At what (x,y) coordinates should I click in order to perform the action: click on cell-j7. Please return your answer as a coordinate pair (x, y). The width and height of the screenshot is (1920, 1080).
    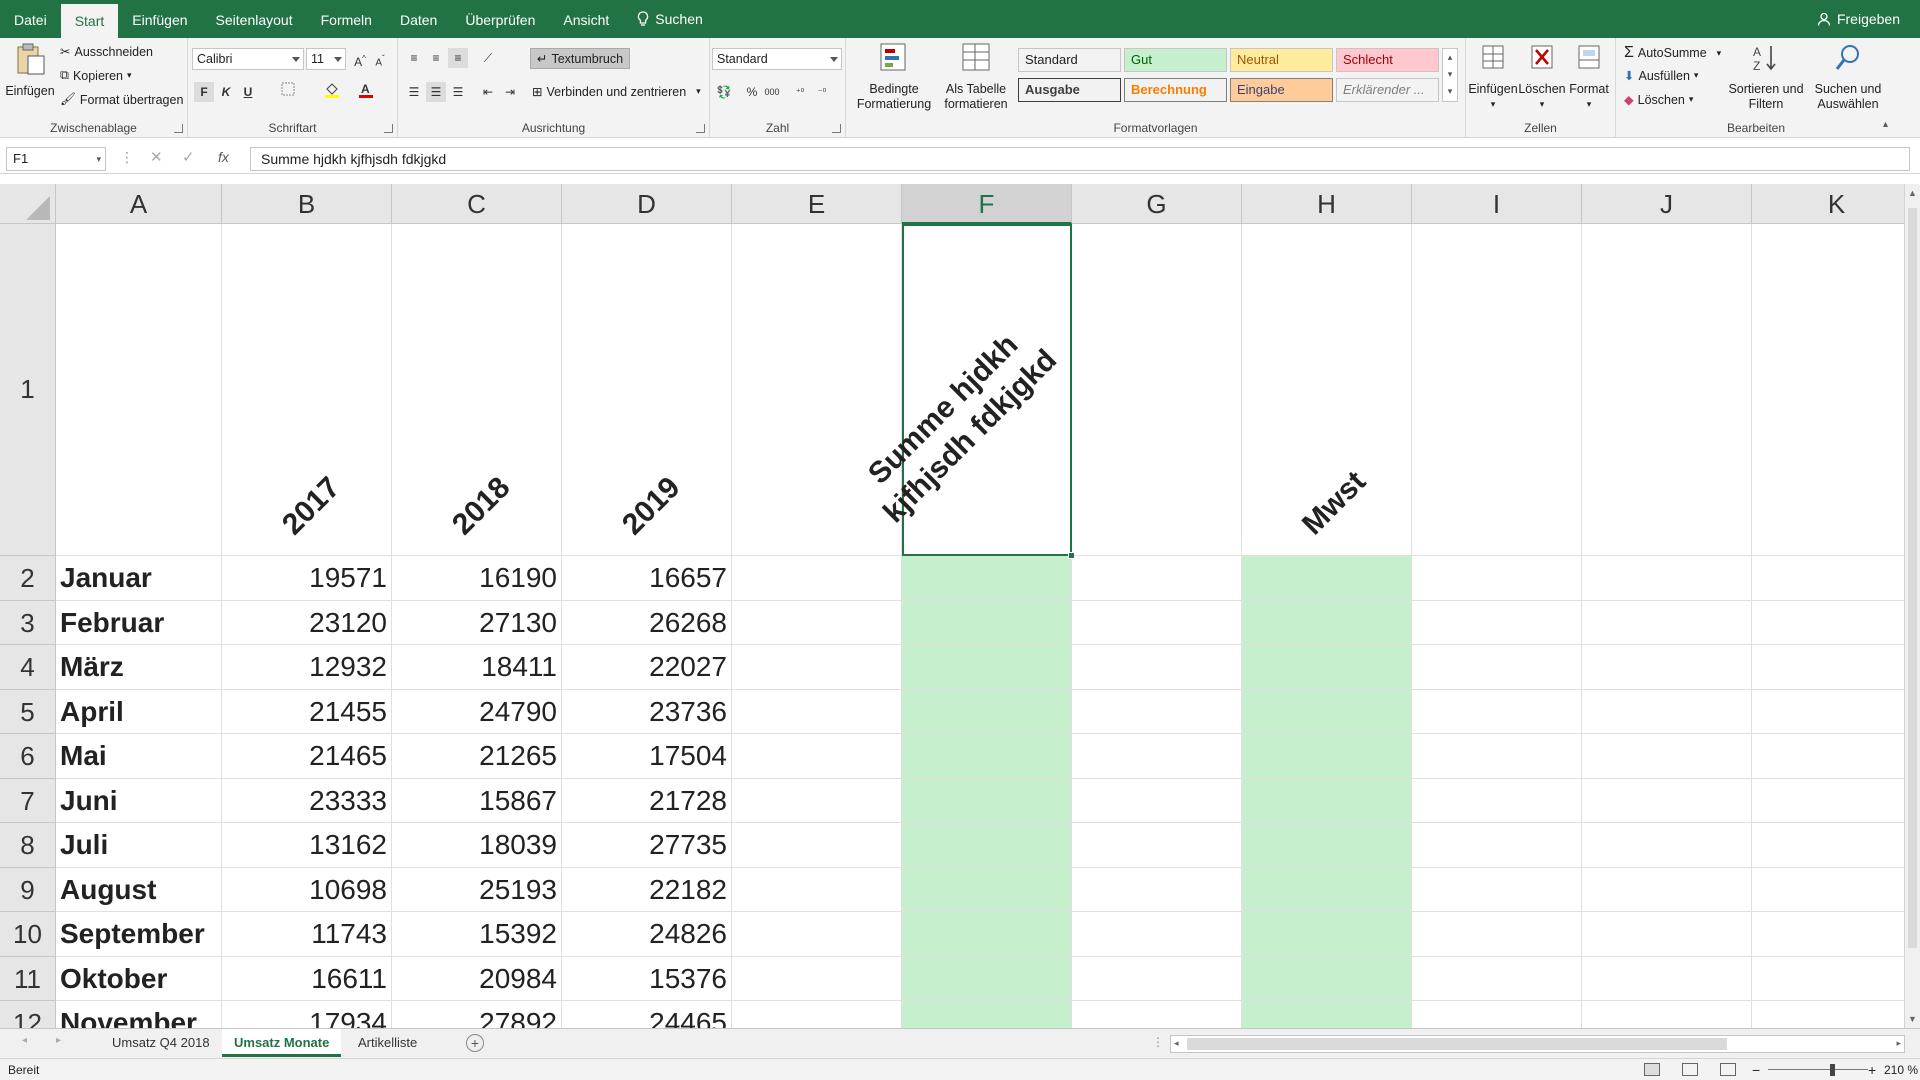
    Looking at the image, I should click on (1667, 800).